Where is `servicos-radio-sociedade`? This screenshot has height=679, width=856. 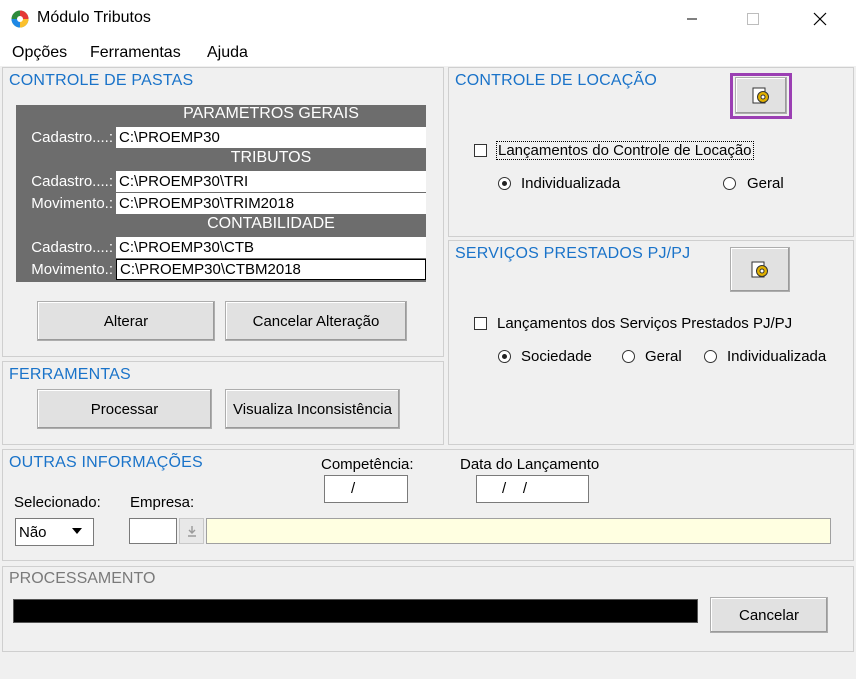 servicos-radio-sociedade is located at coordinates (504, 356).